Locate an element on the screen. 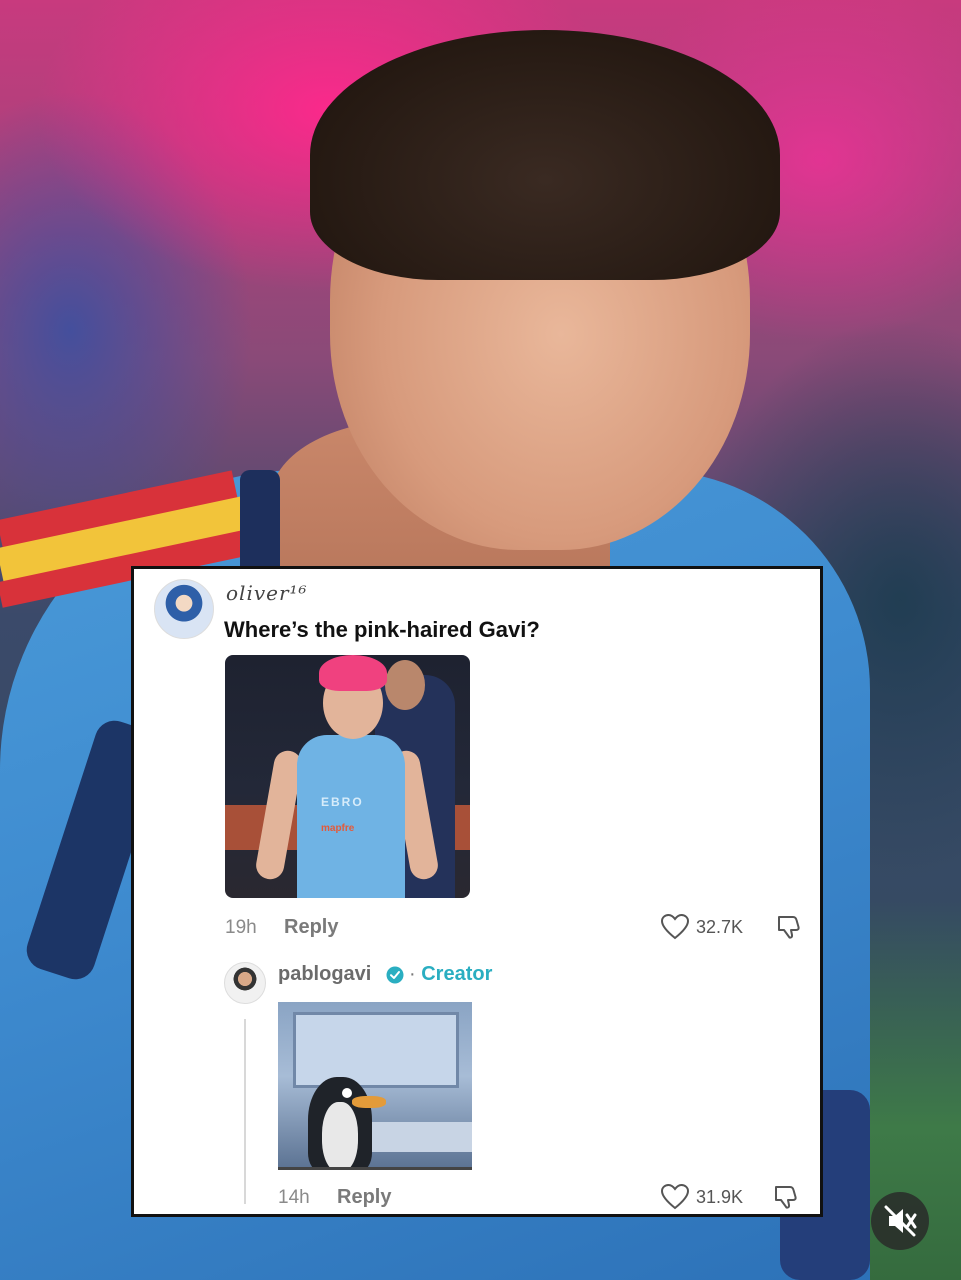 The width and height of the screenshot is (961, 1280). reply-username: pablogavi is located at coordinates (324, 974).